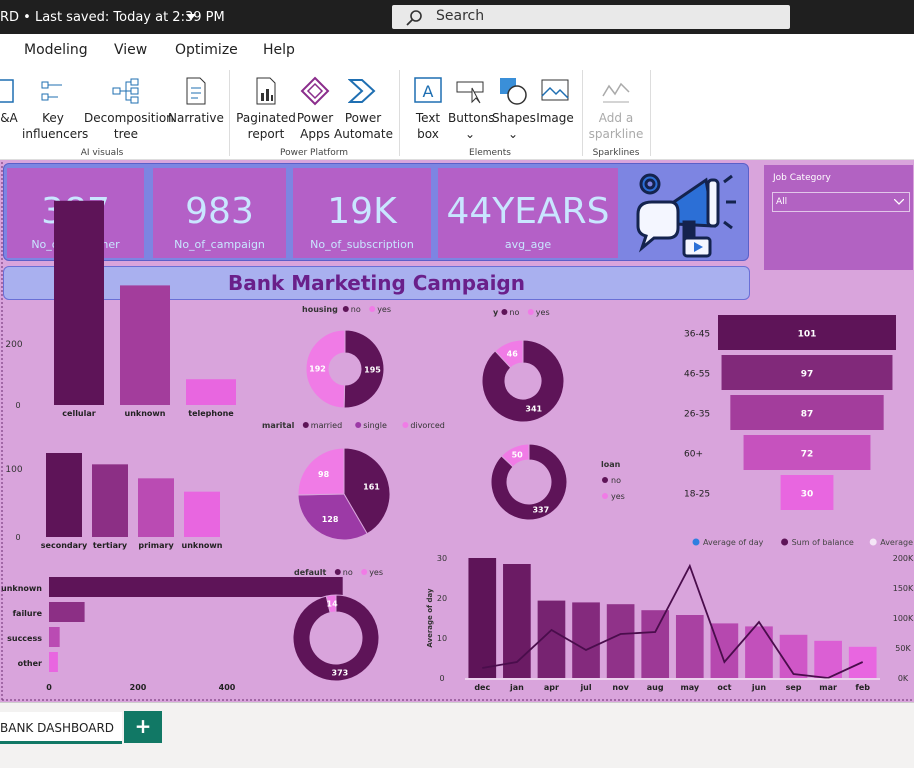 This screenshot has height=768, width=914. I want to click on legend-title: y, so click(496, 312).